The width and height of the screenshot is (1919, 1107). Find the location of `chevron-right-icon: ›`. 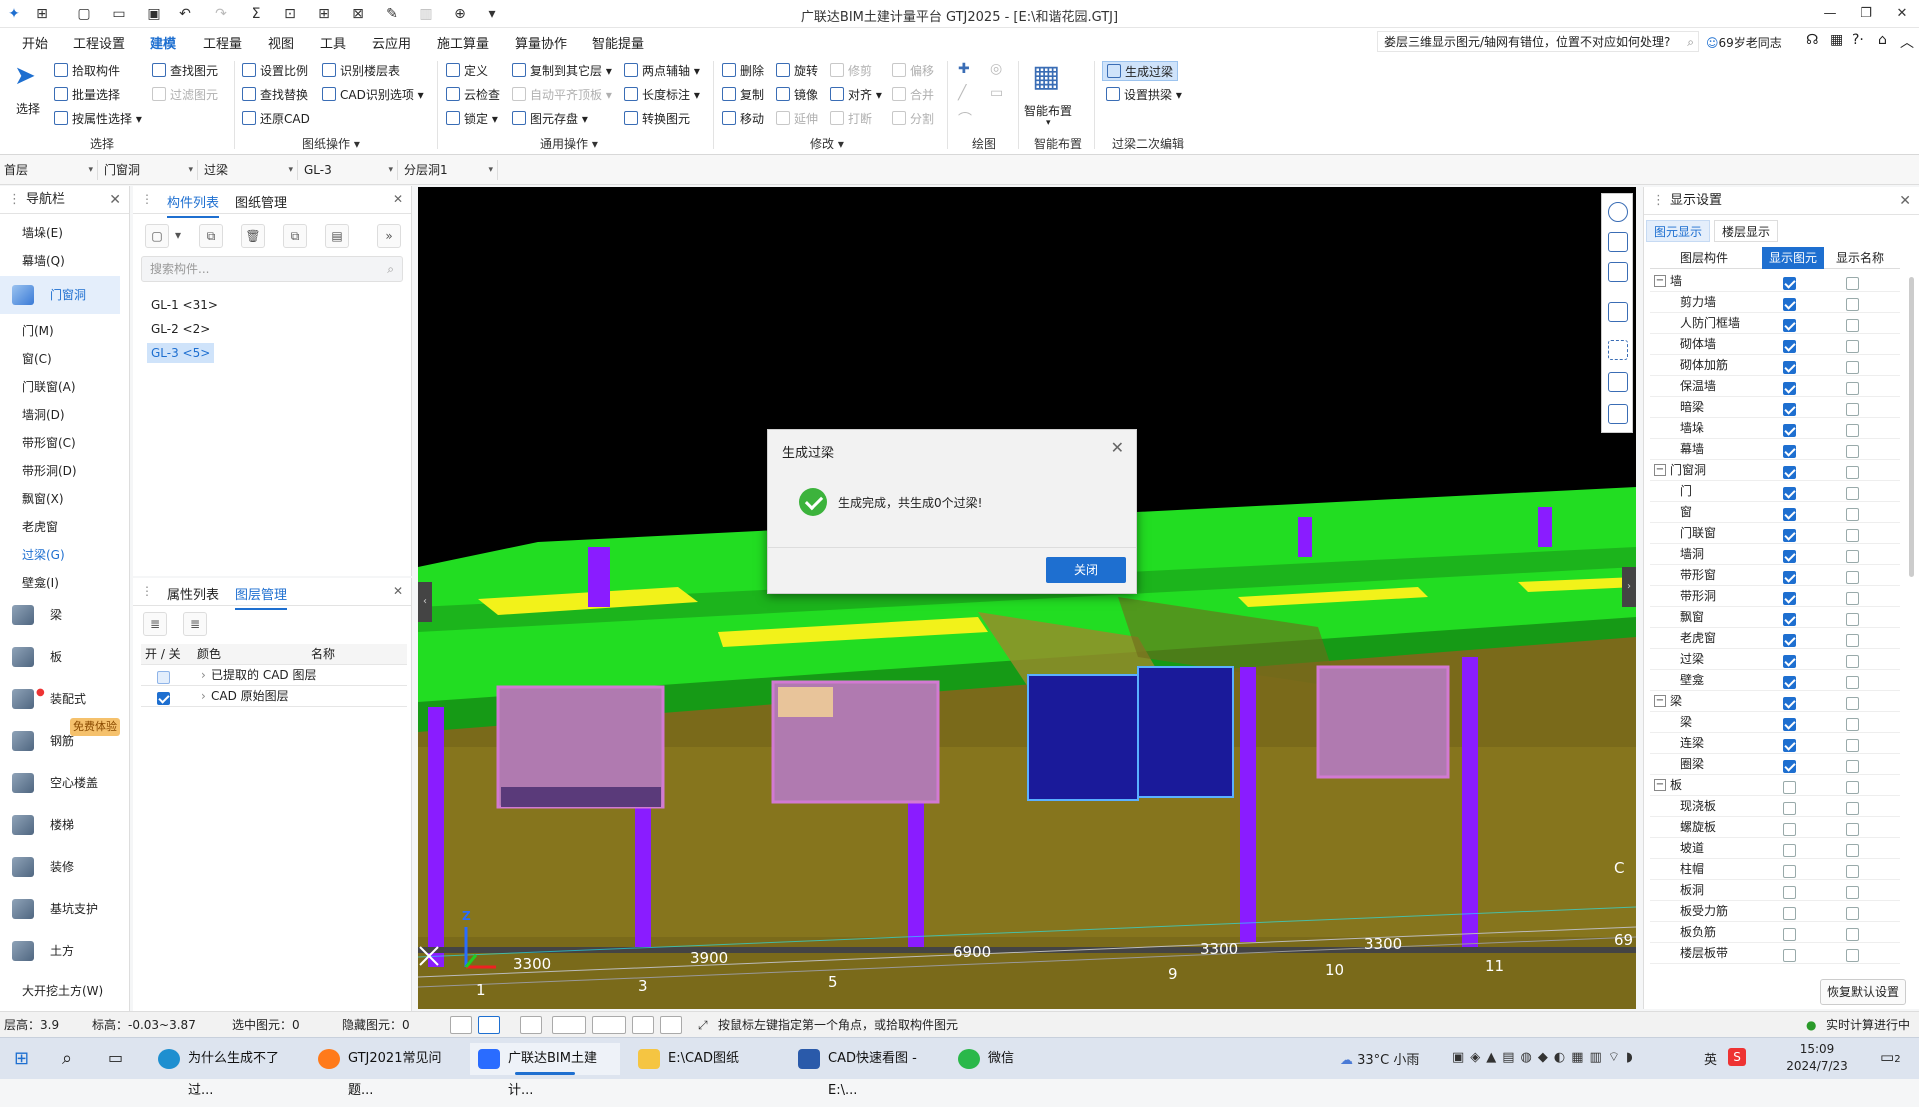

chevron-right-icon: › is located at coordinates (203, 696).